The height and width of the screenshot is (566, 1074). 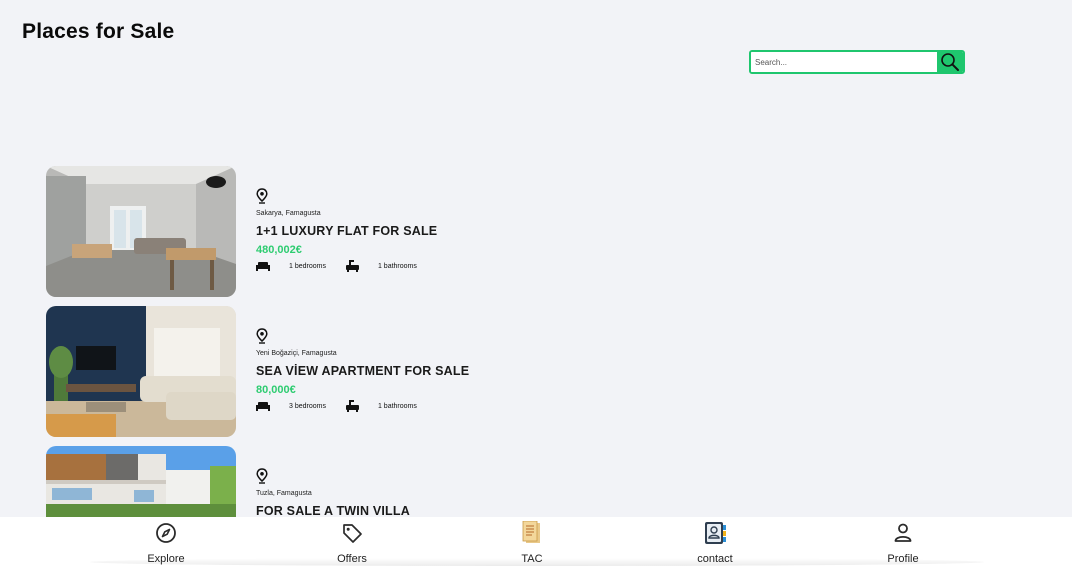 I want to click on bedrooms-count: 3 bedrooms, so click(x=307, y=406).